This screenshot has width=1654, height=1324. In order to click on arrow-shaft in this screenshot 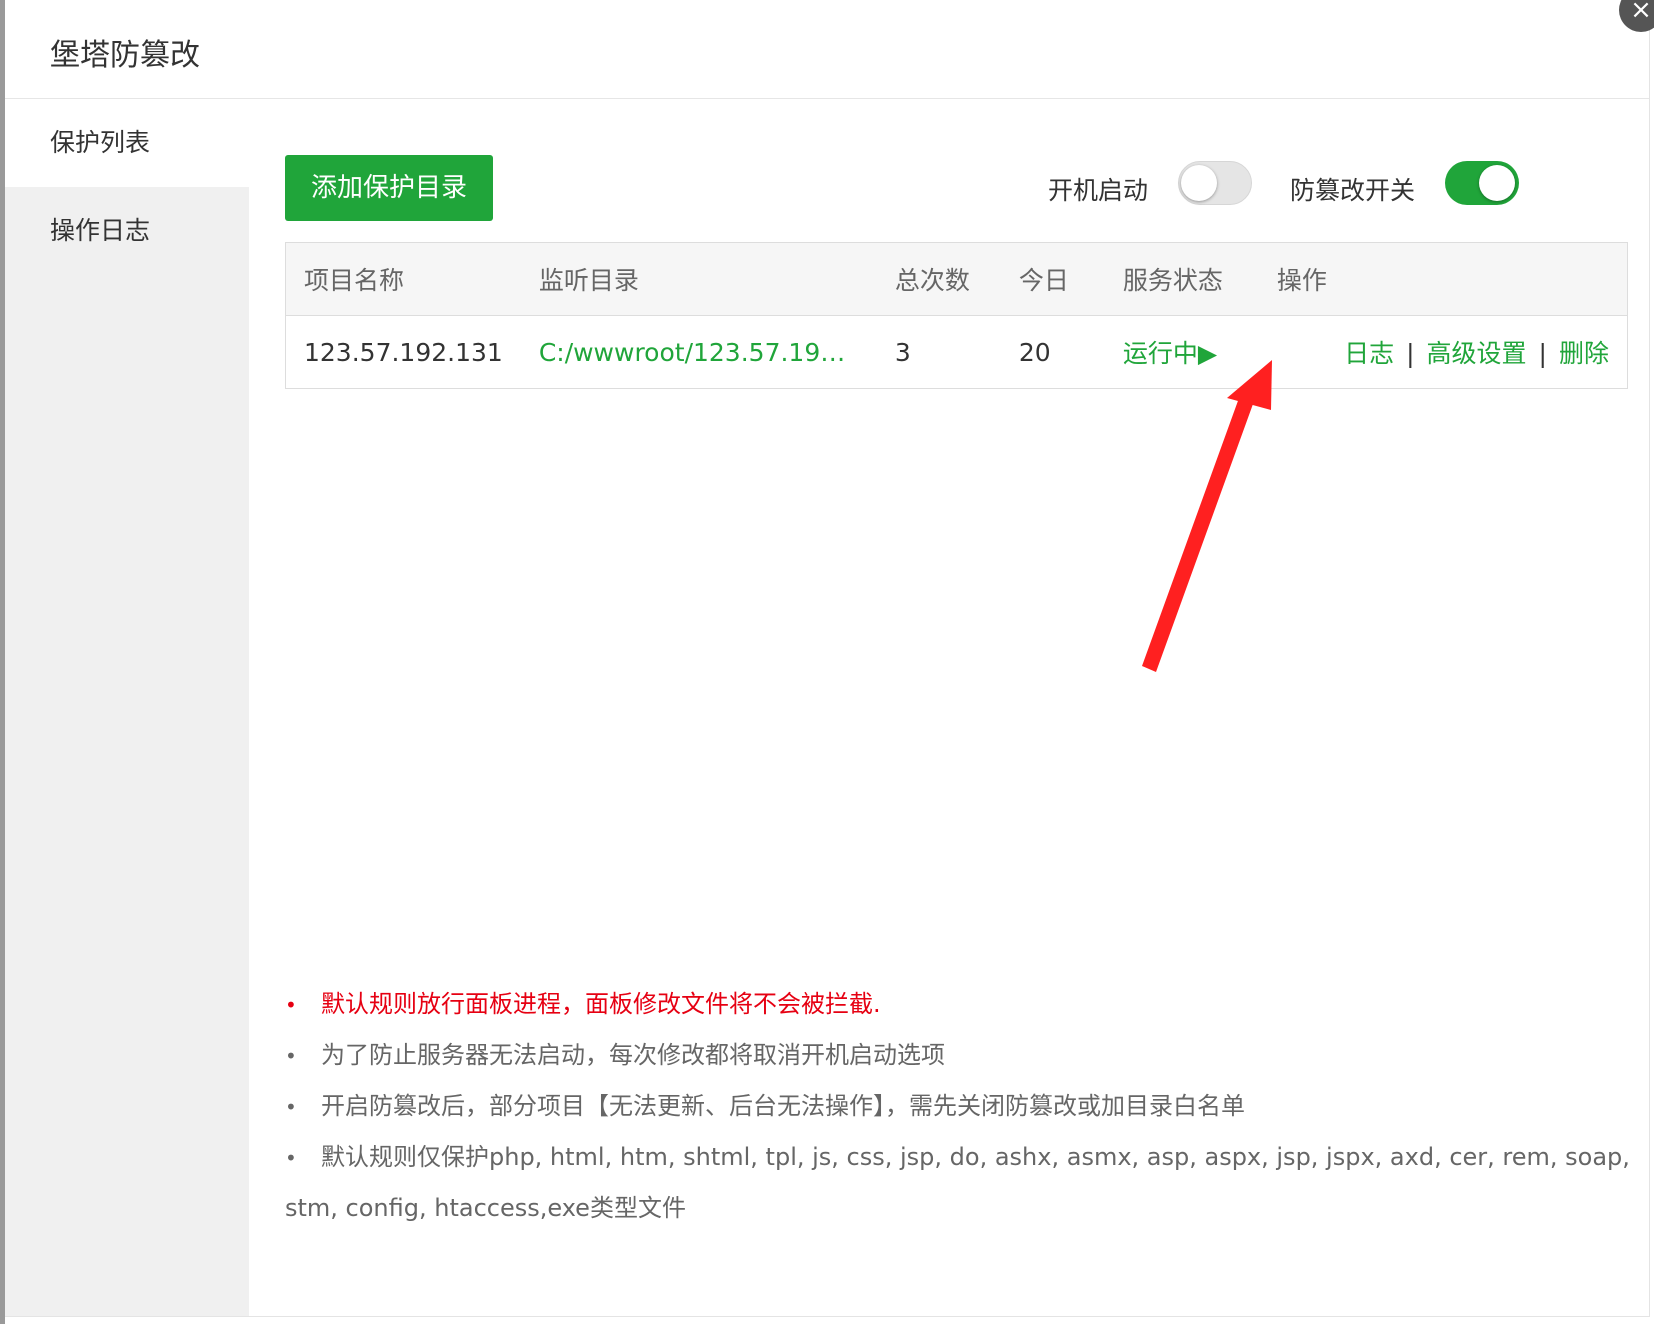, I will do `click(1197, 535)`.